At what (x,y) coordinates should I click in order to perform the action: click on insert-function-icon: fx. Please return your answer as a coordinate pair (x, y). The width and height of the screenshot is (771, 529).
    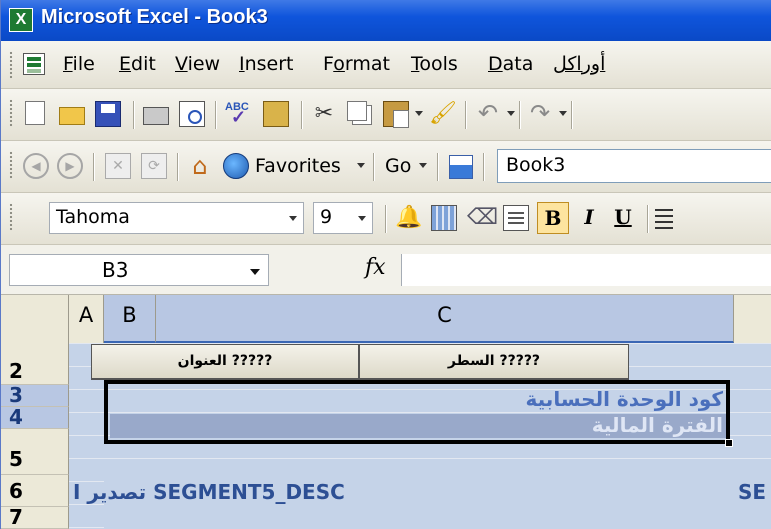
    Looking at the image, I should click on (375, 267).